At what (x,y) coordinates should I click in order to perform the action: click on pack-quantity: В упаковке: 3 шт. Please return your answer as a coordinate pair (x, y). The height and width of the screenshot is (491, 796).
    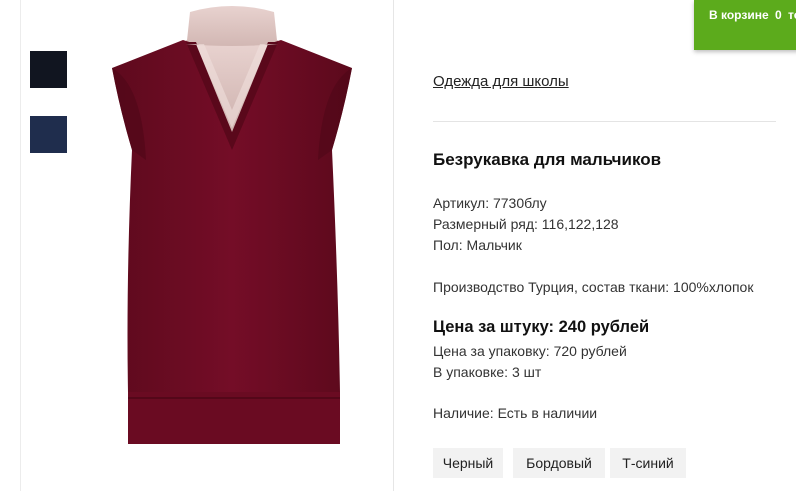
    Looking at the image, I should click on (487, 372).